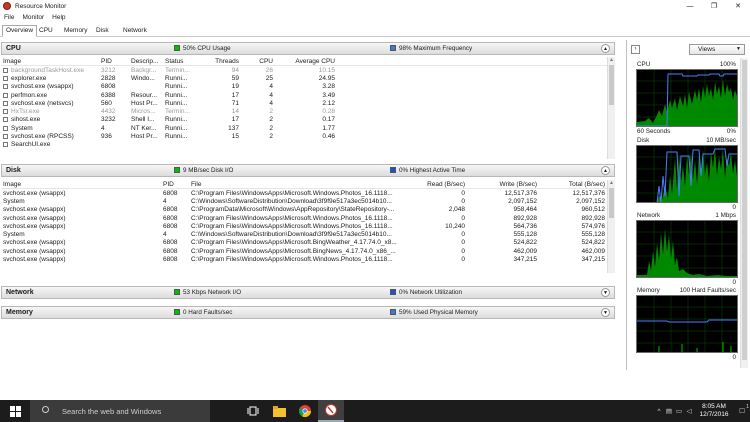 This screenshot has height=422, width=750. What do you see at coordinates (669, 411) in the screenshot?
I see `network-icon: ▤` at bounding box center [669, 411].